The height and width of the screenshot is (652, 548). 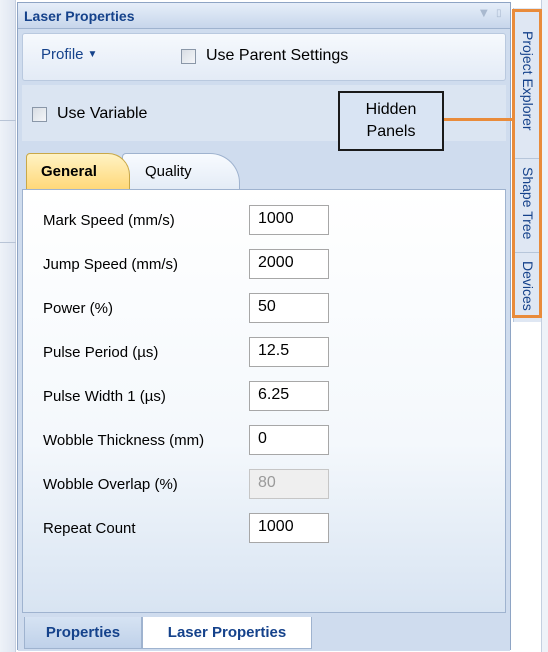 I want to click on field-row: Jump Speed (mm/s) 2000, so click(x=186, y=264).